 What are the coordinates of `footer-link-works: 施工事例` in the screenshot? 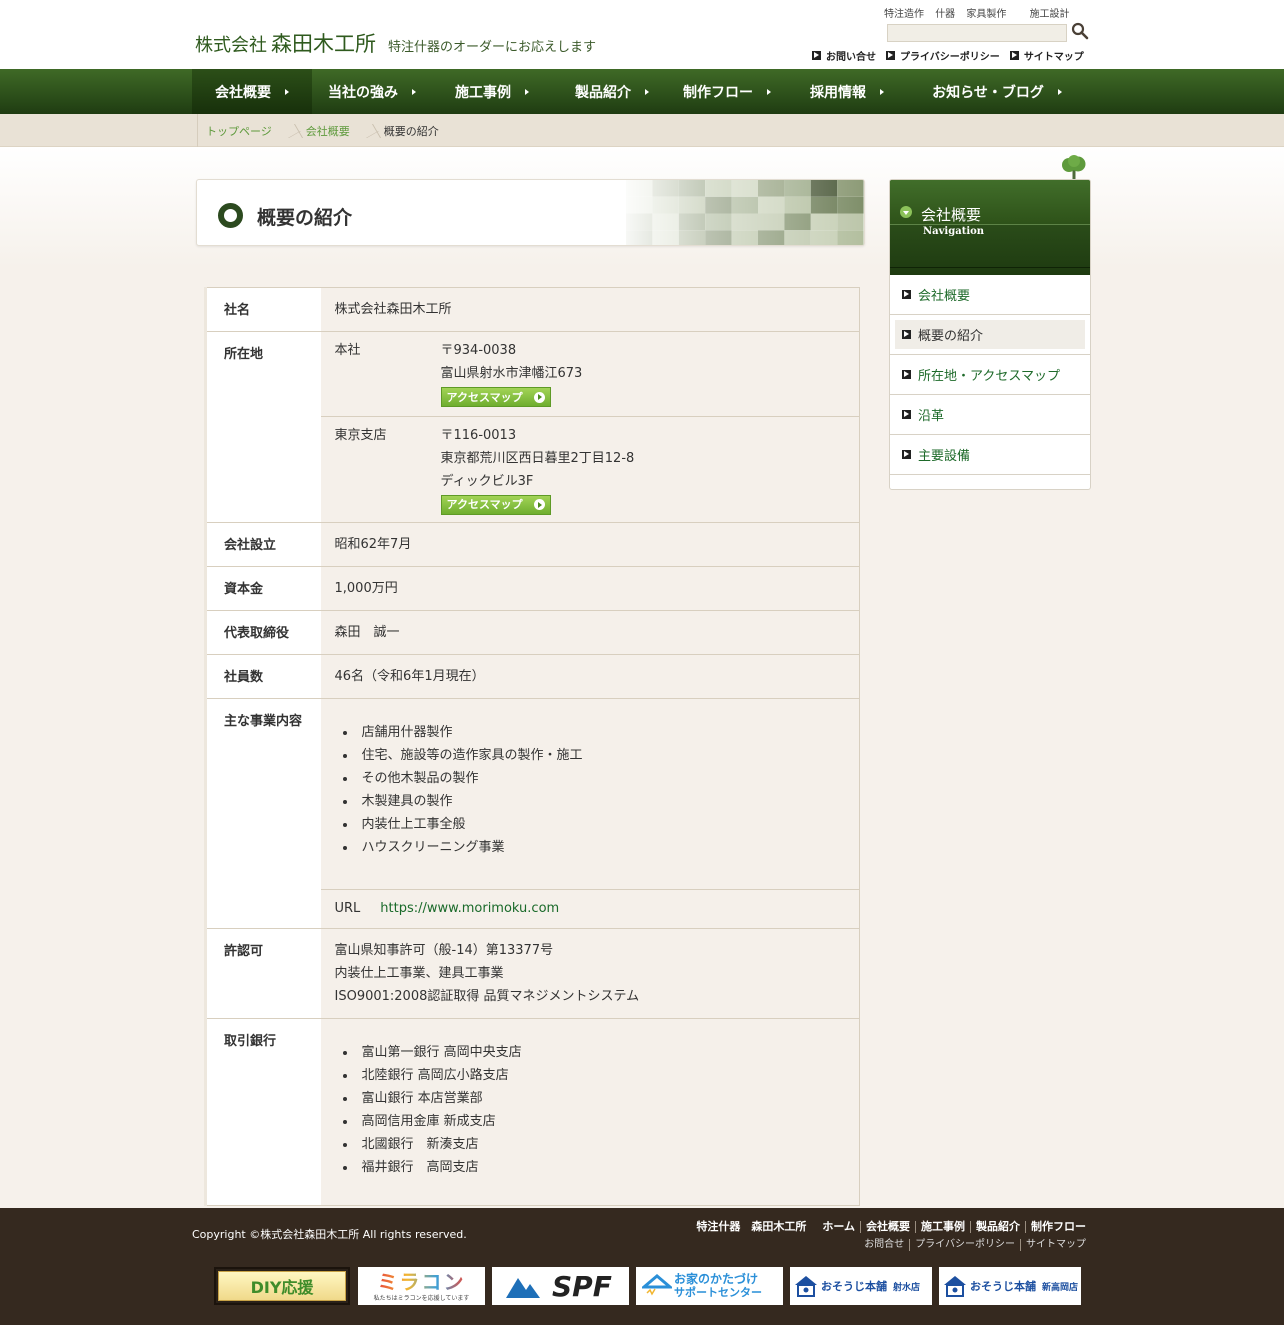 It's located at (942, 1227).